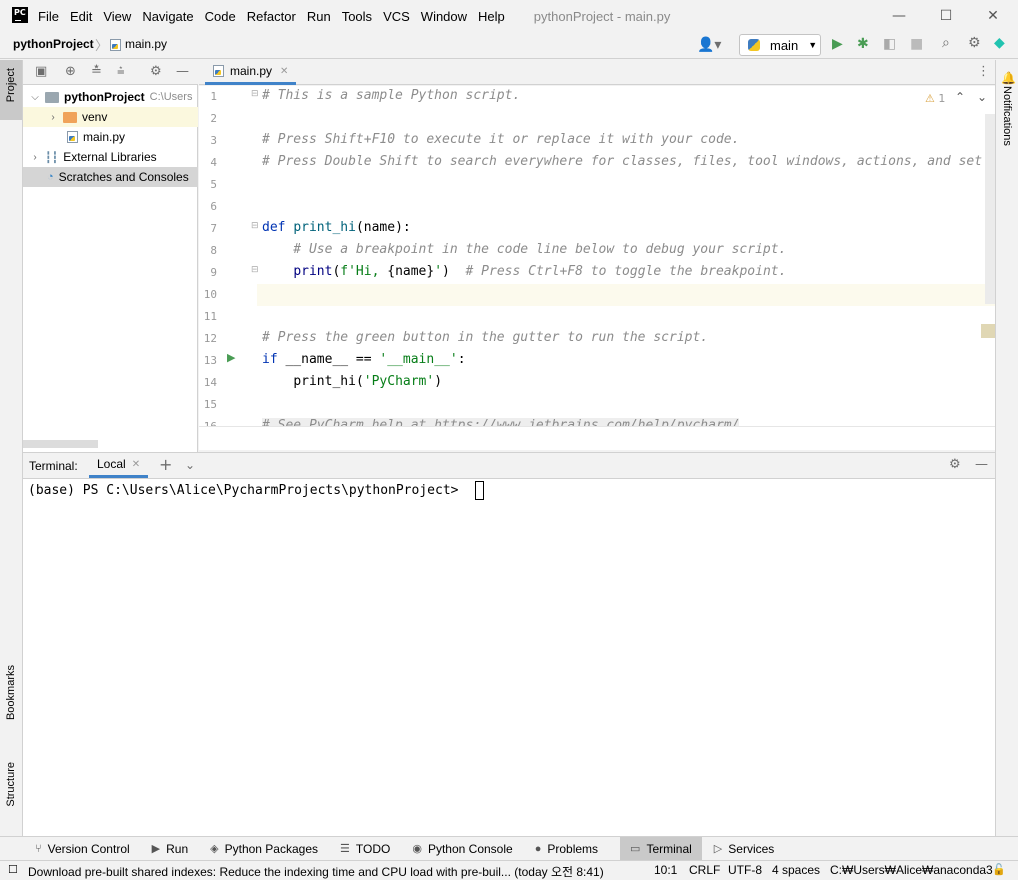  I want to click on select-opened-file-icon: ▣, so click(41, 72).